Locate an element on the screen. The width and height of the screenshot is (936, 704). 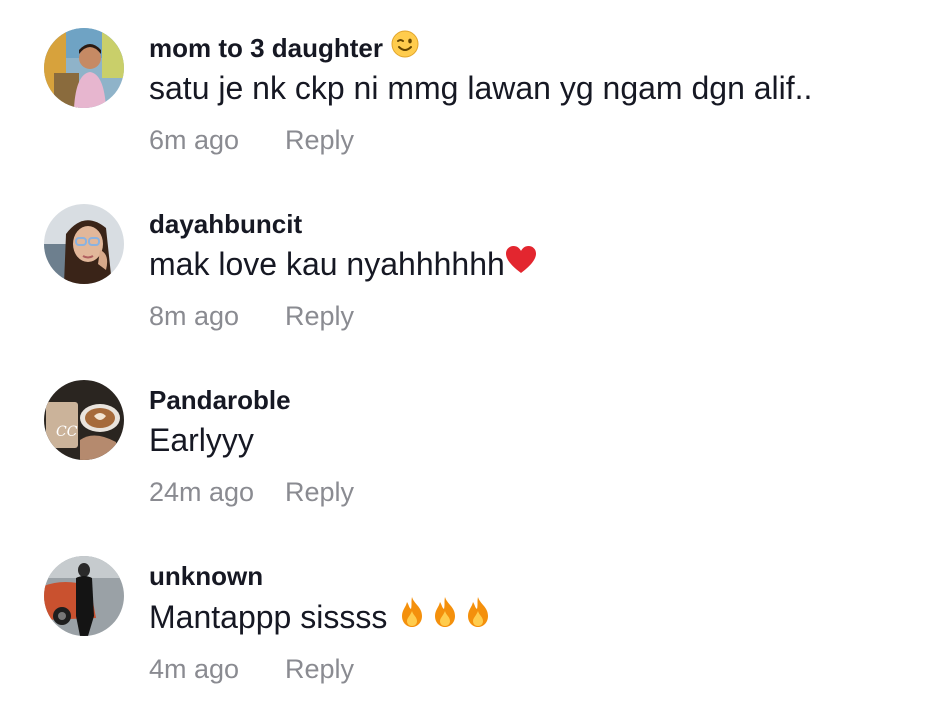
username-label: unknown is located at coordinates (206, 576).